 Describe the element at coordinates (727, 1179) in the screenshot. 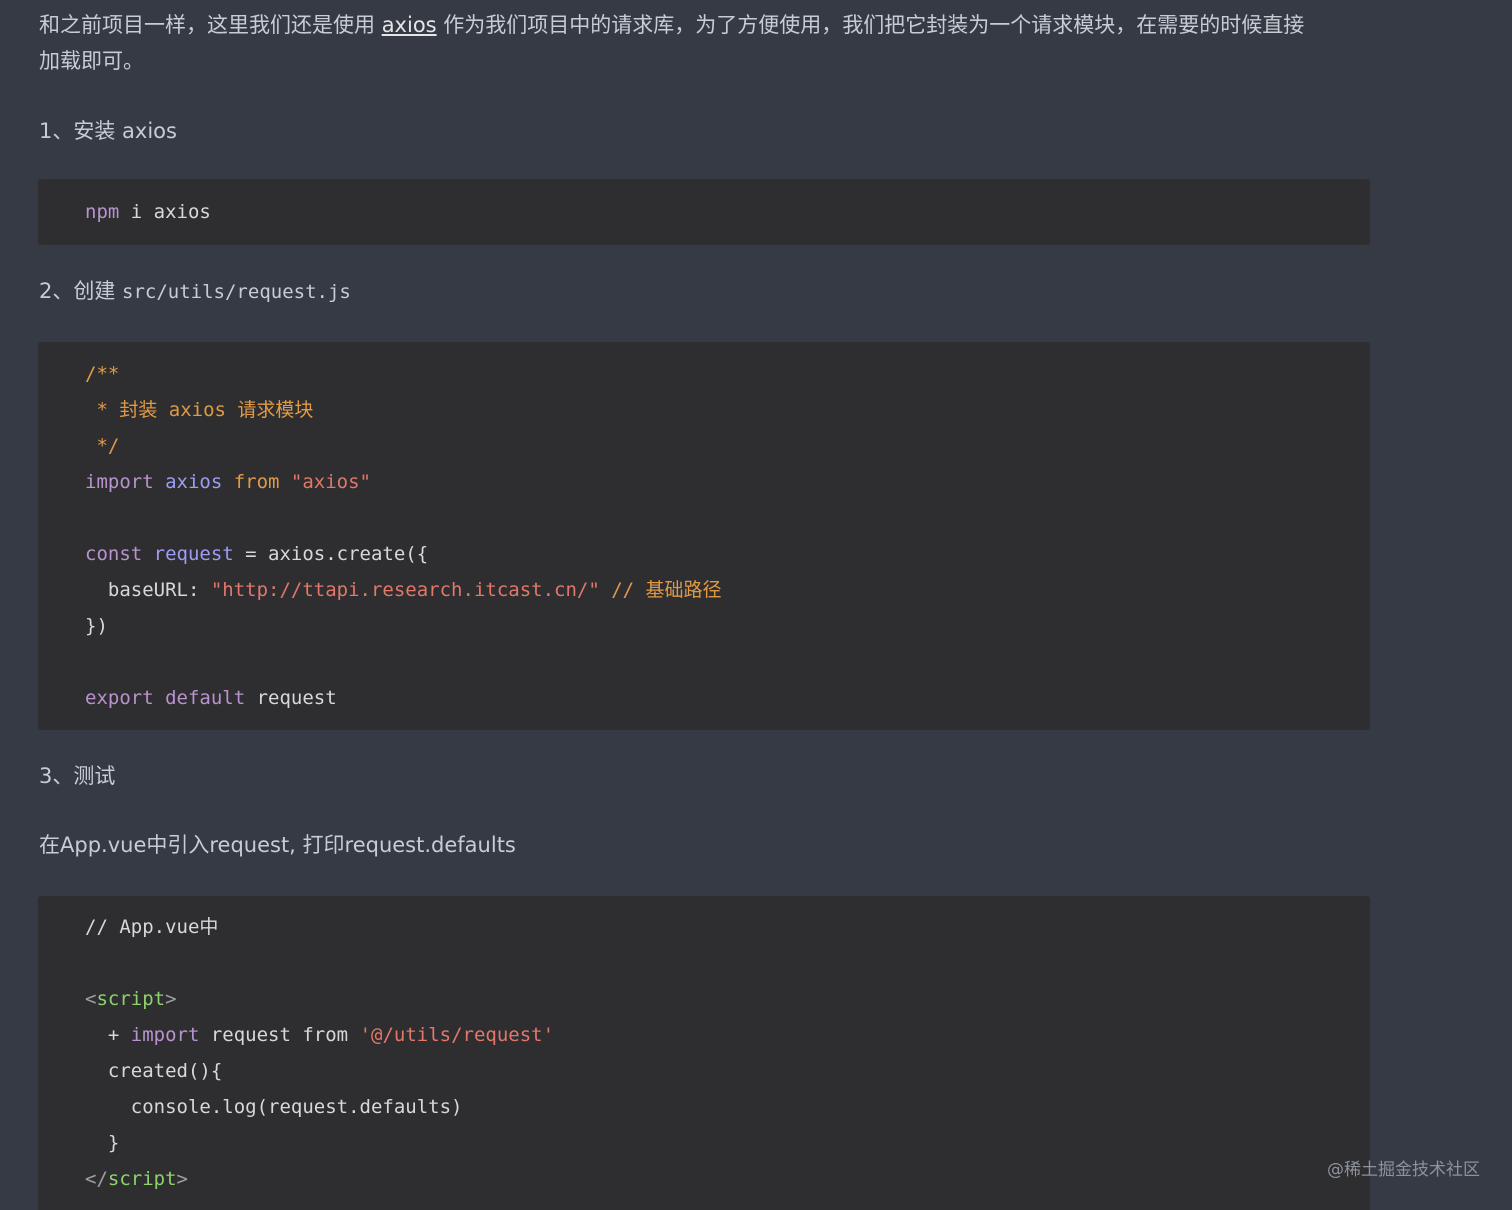

I see `code-line: </script>` at that location.